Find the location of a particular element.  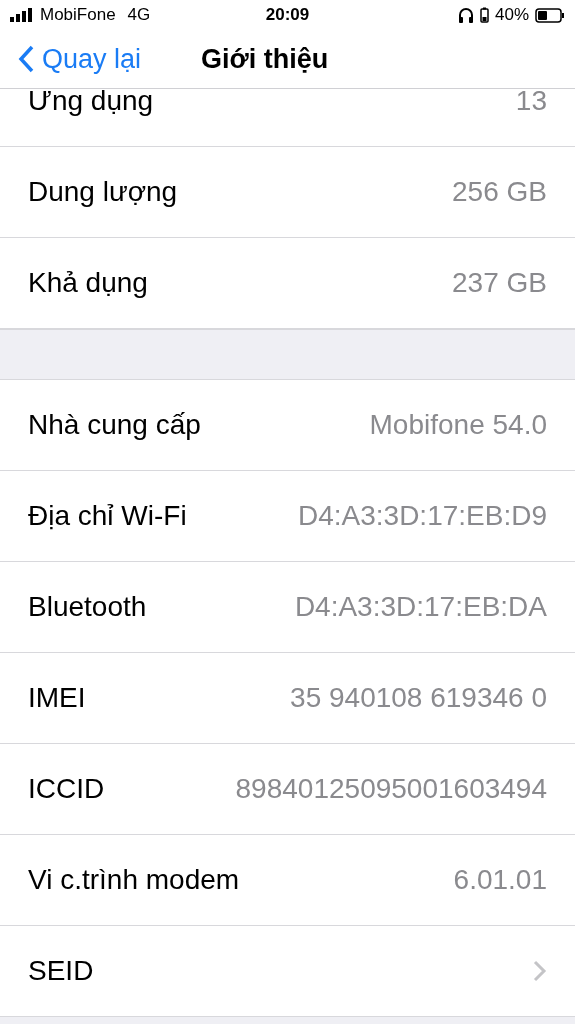

value-text: D4:A3:3D:17:EB:DA is located at coordinates (420, 607).